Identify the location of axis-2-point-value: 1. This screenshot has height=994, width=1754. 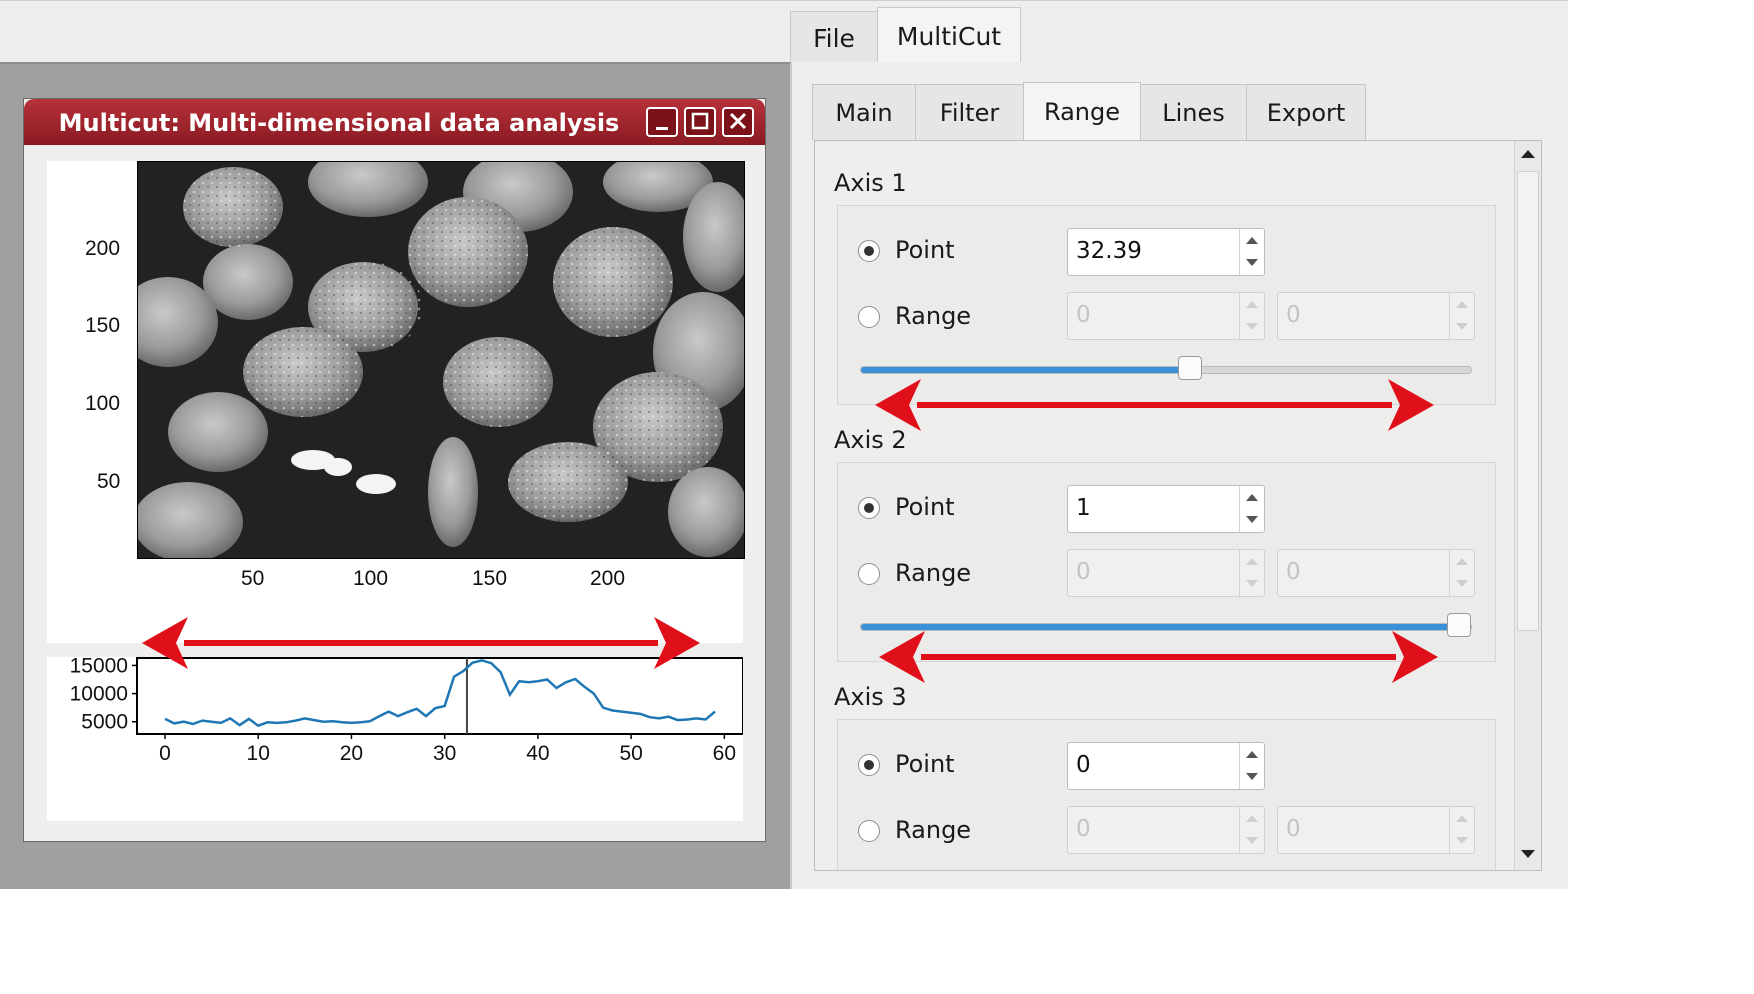
(1083, 508).